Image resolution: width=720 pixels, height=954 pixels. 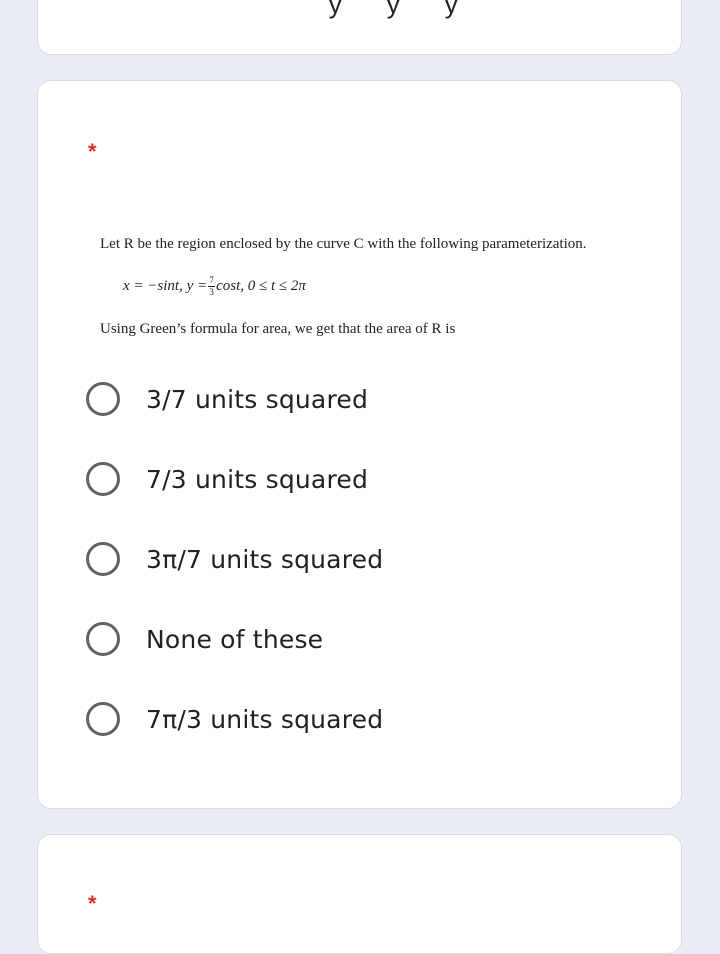 I want to click on option-label: 7π/3 units squared, so click(x=264, y=719).